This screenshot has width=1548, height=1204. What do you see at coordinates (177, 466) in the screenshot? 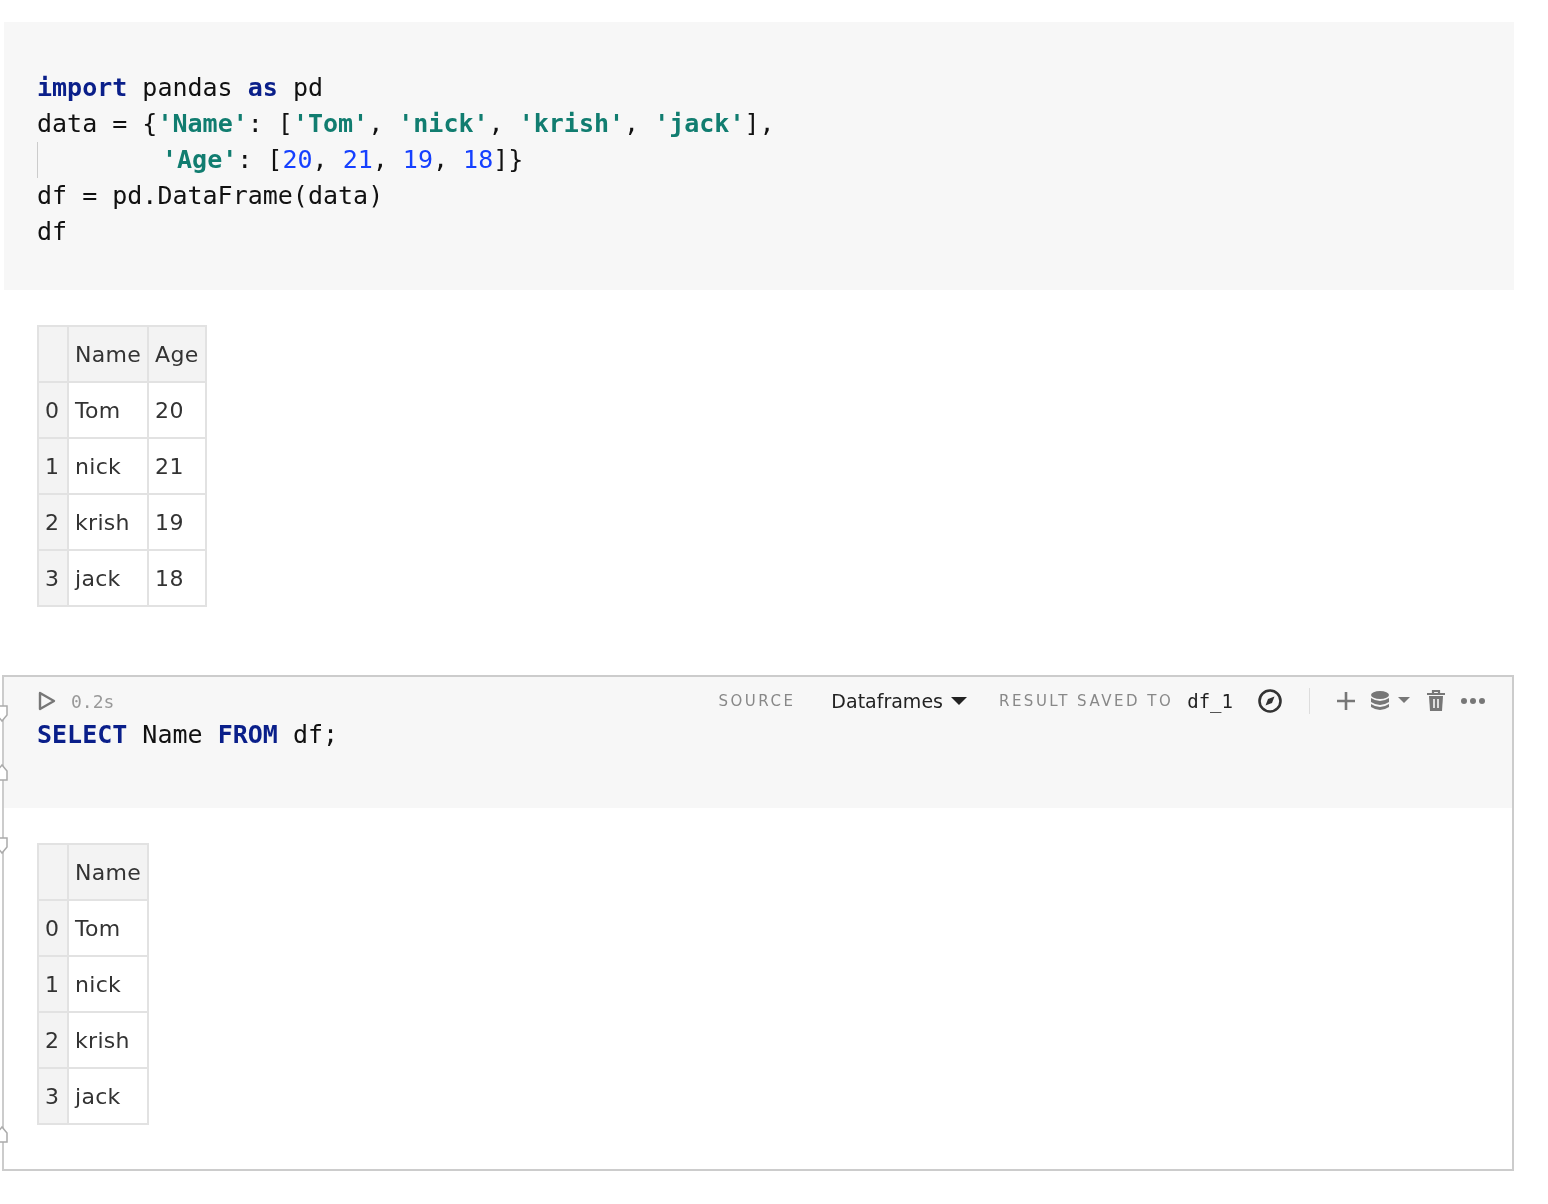
I see `table-cell: 21` at bounding box center [177, 466].